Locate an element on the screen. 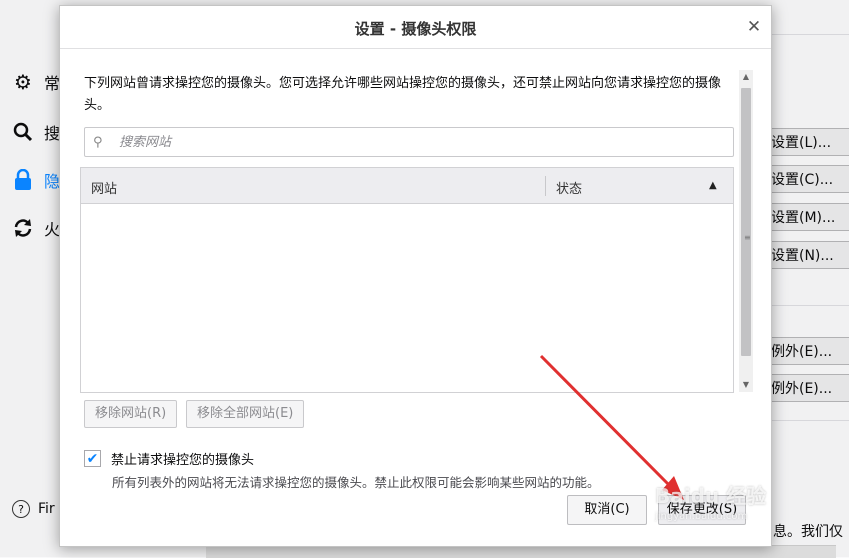 The image size is (849, 558). help-icon: ? is located at coordinates (21, 509).